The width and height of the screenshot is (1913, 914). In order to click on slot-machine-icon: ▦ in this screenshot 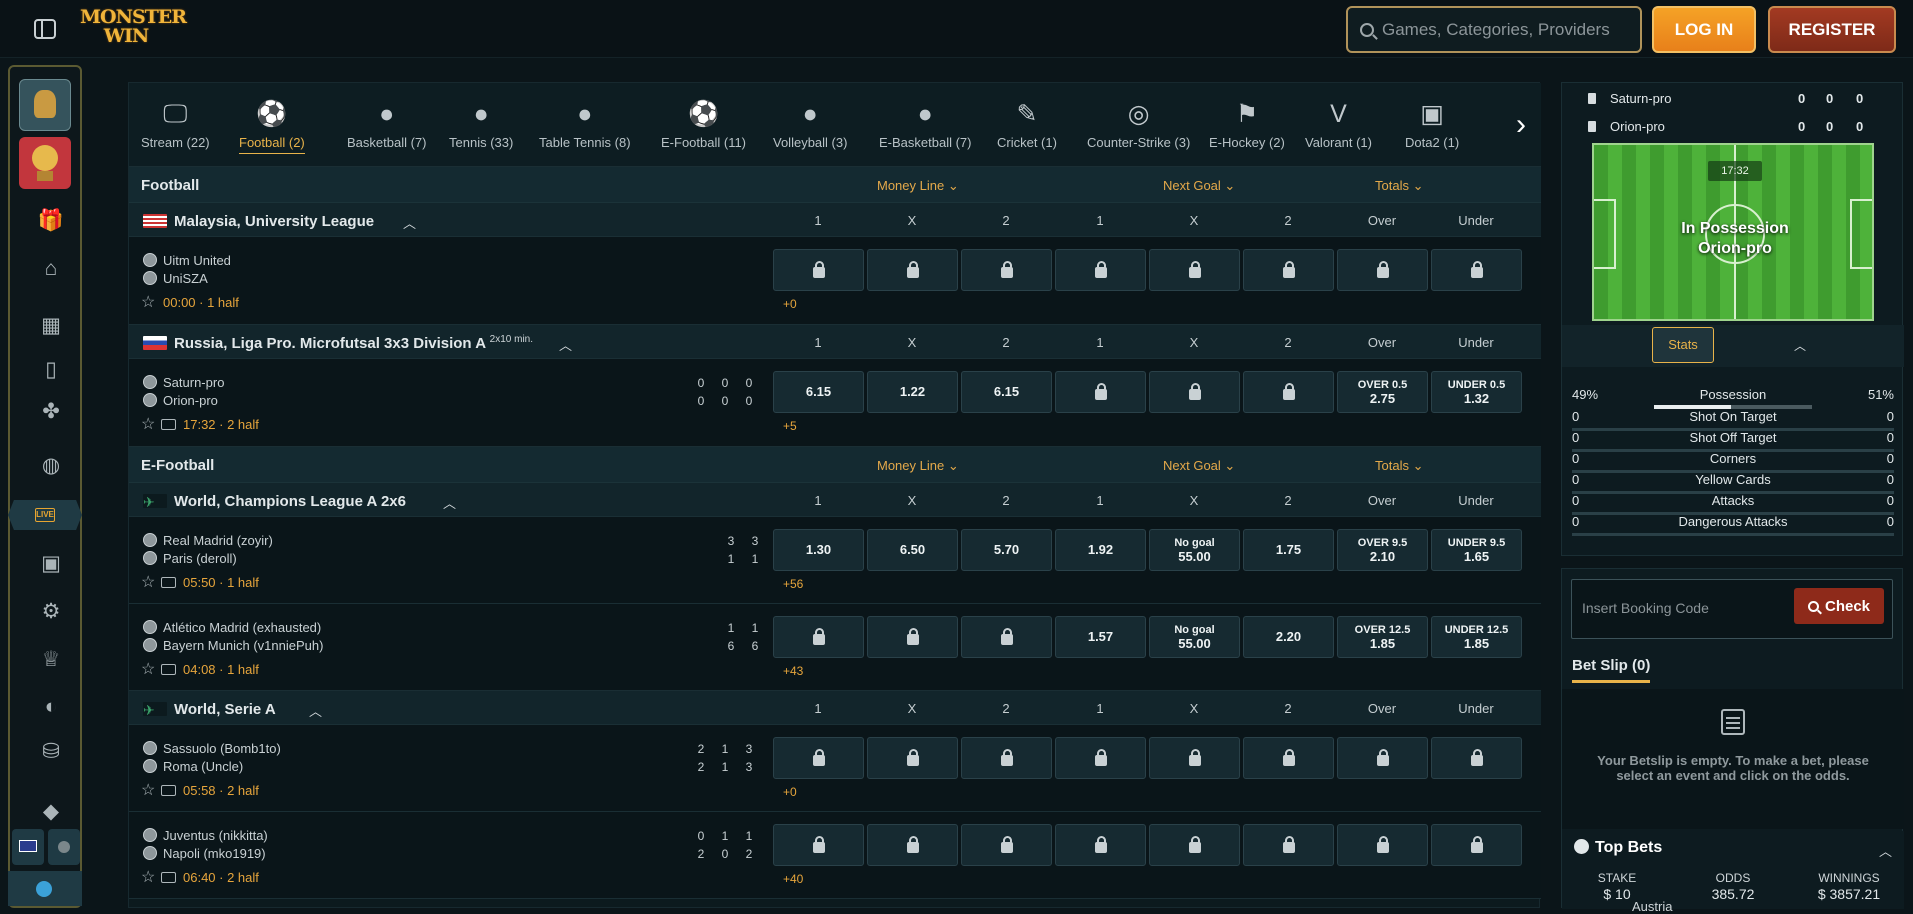, I will do `click(51, 325)`.